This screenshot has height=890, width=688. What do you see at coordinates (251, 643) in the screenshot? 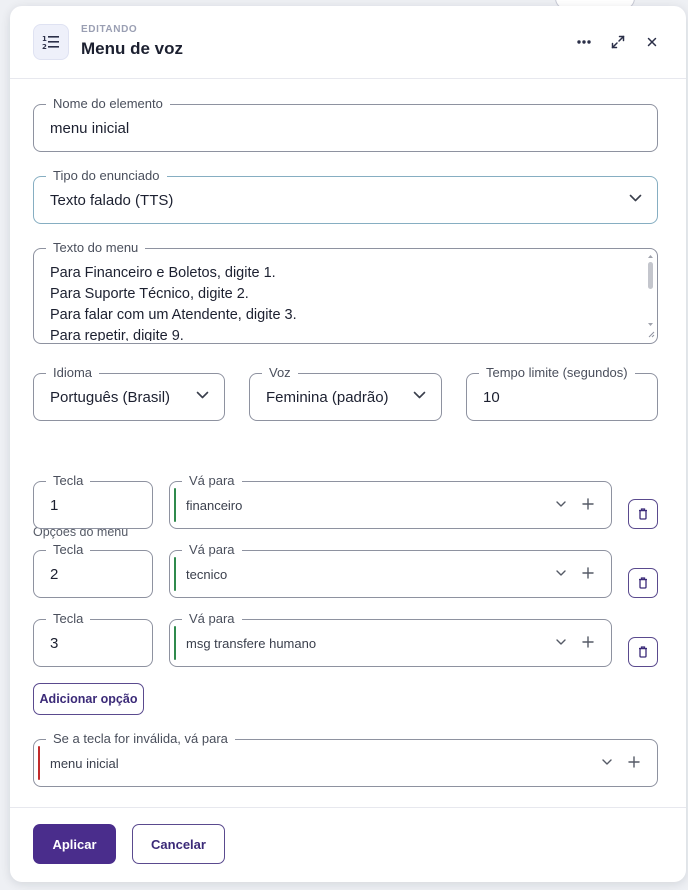
I see `option-goto-value: msg transfere humano` at bounding box center [251, 643].